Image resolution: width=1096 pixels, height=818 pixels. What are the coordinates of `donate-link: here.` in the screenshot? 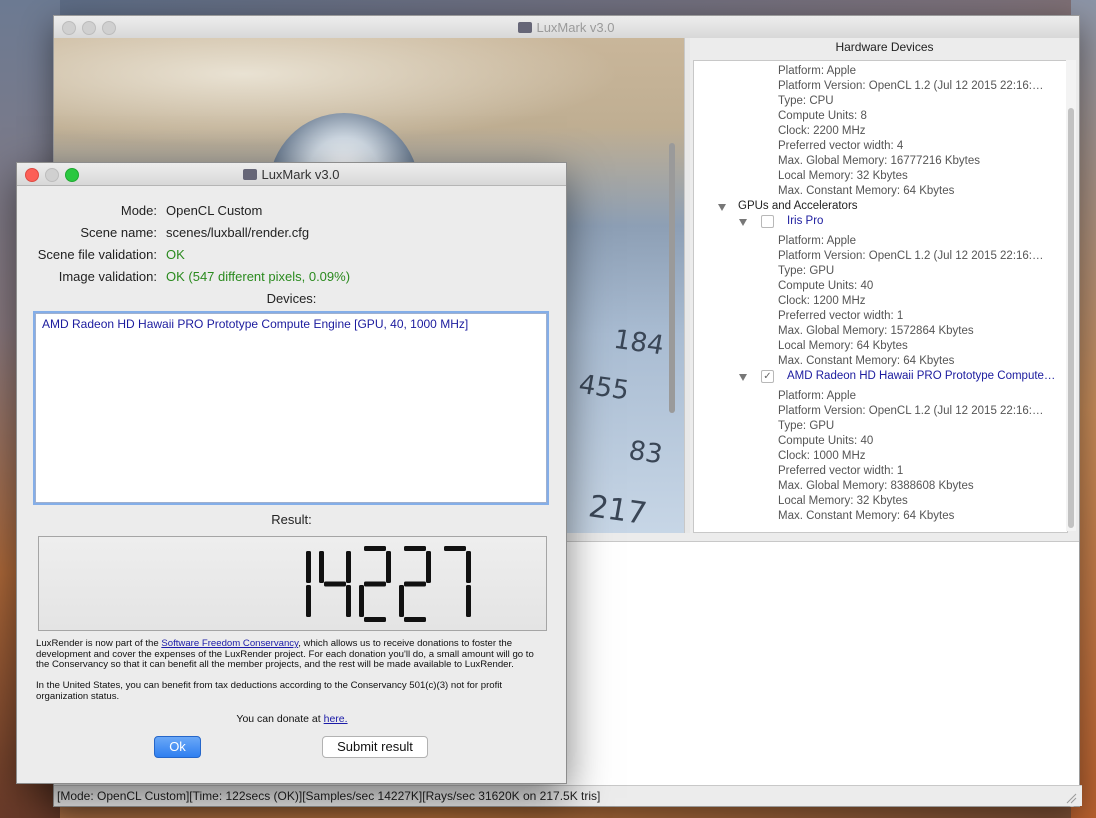 It's located at (336, 719).